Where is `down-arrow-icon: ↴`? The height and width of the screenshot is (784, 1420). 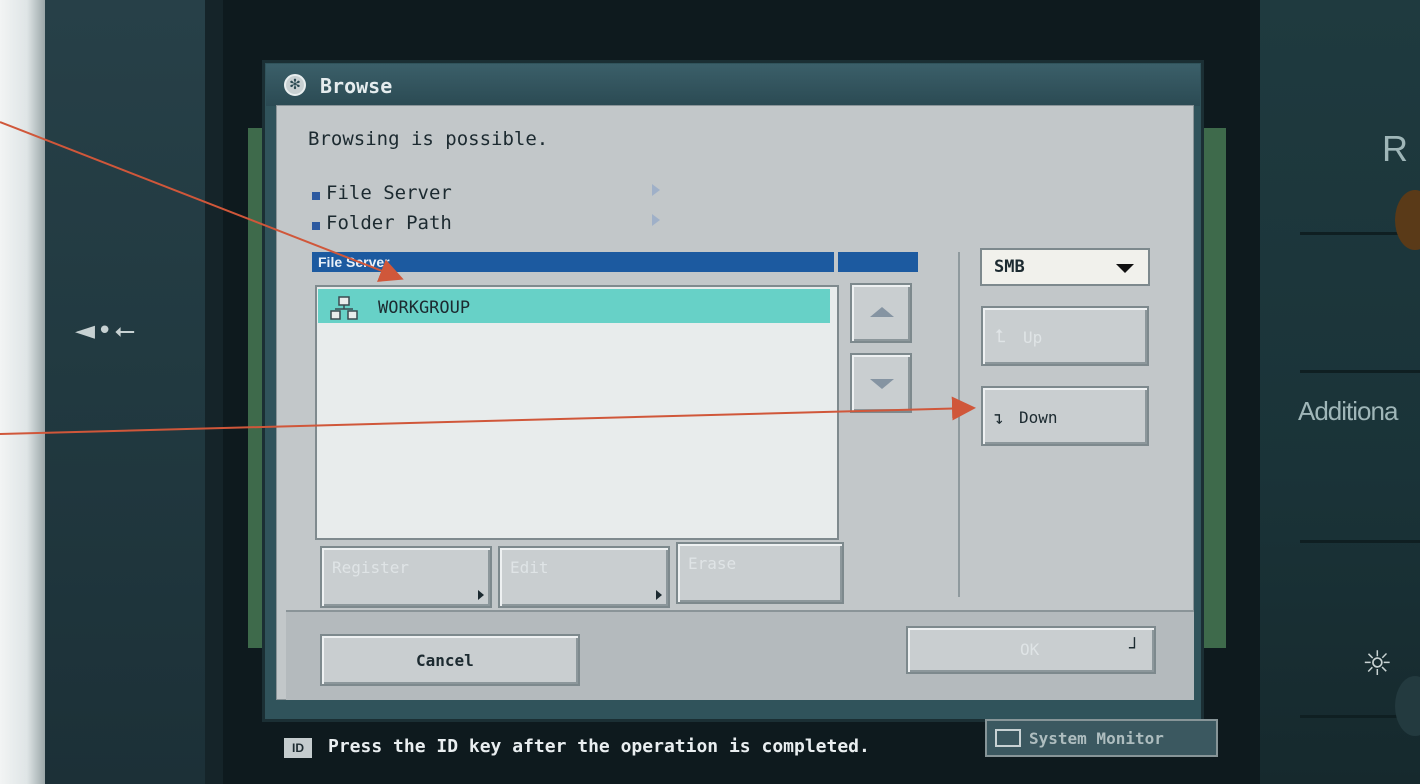 down-arrow-icon: ↴ is located at coordinates (998, 418).